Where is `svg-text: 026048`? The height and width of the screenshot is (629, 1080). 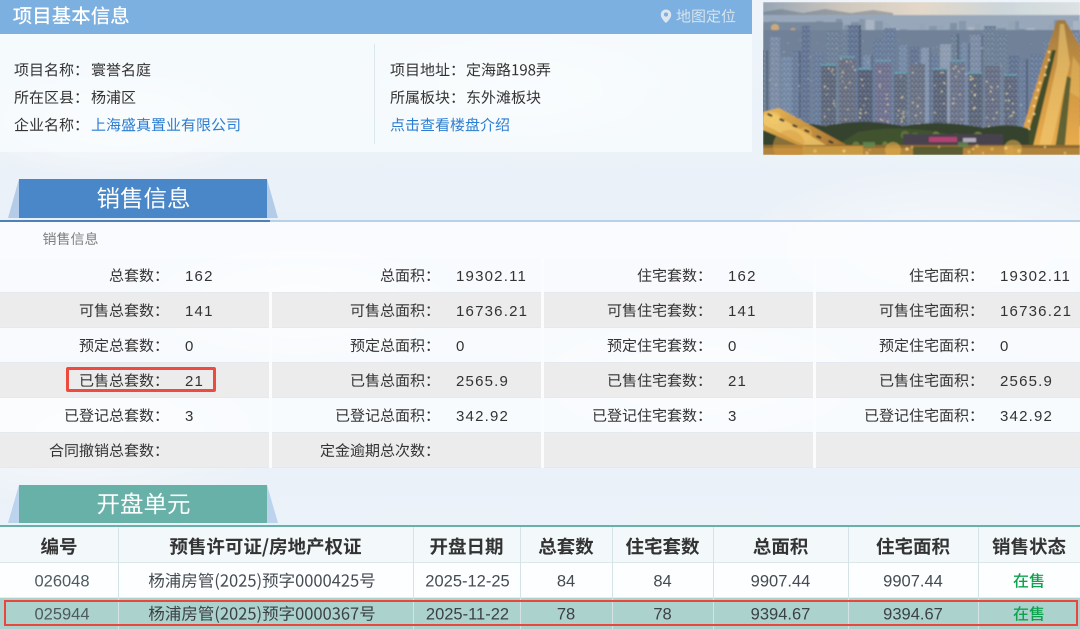
svg-text: 026048 is located at coordinates (61, 582).